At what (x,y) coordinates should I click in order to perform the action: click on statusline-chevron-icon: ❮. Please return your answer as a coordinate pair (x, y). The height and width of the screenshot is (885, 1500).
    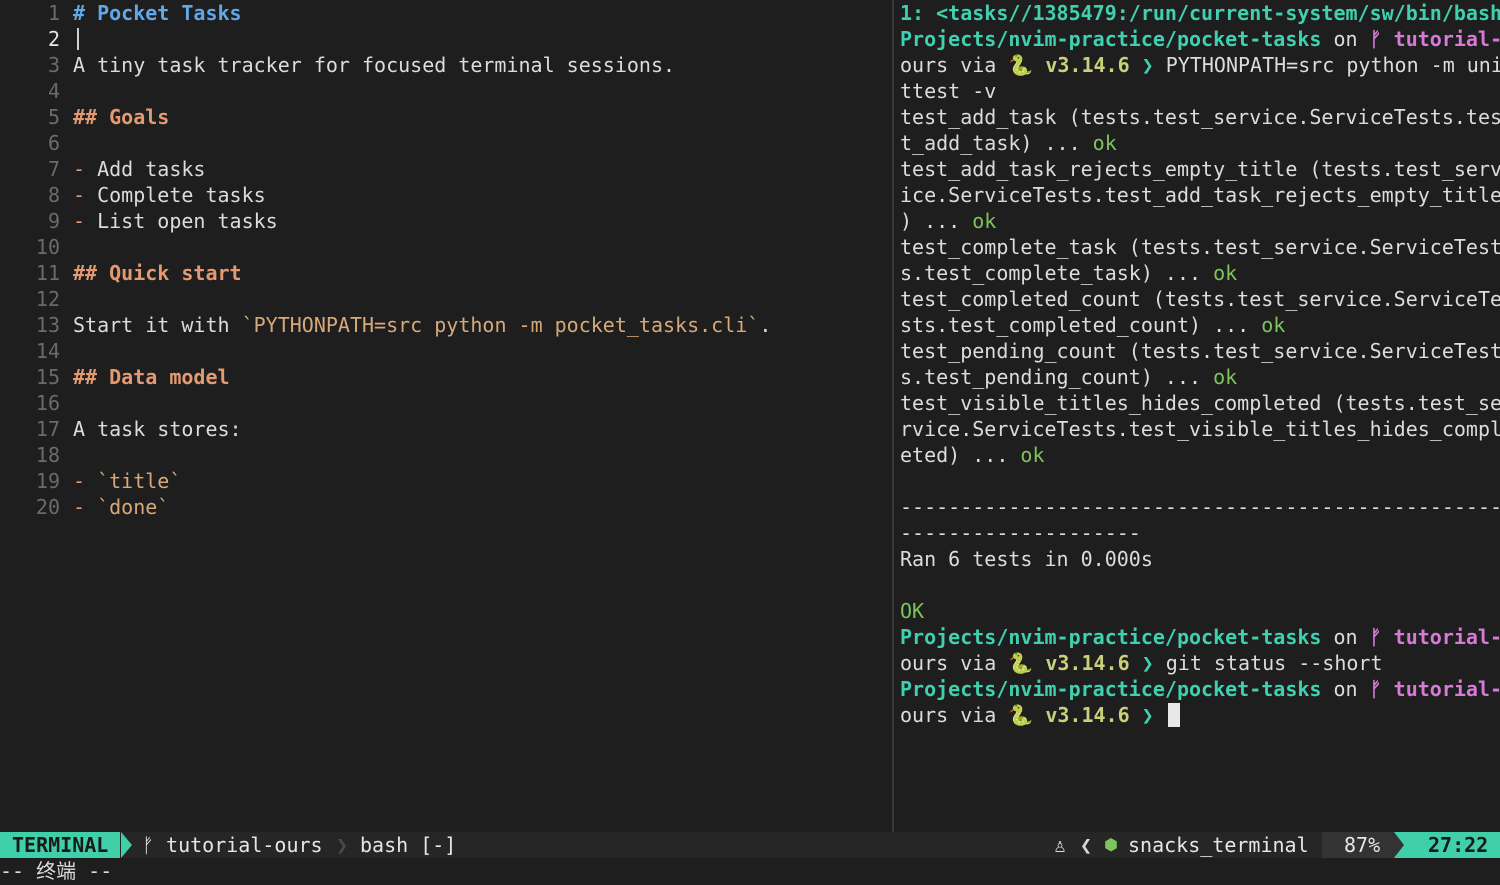
    Looking at the image, I should click on (1086, 845).